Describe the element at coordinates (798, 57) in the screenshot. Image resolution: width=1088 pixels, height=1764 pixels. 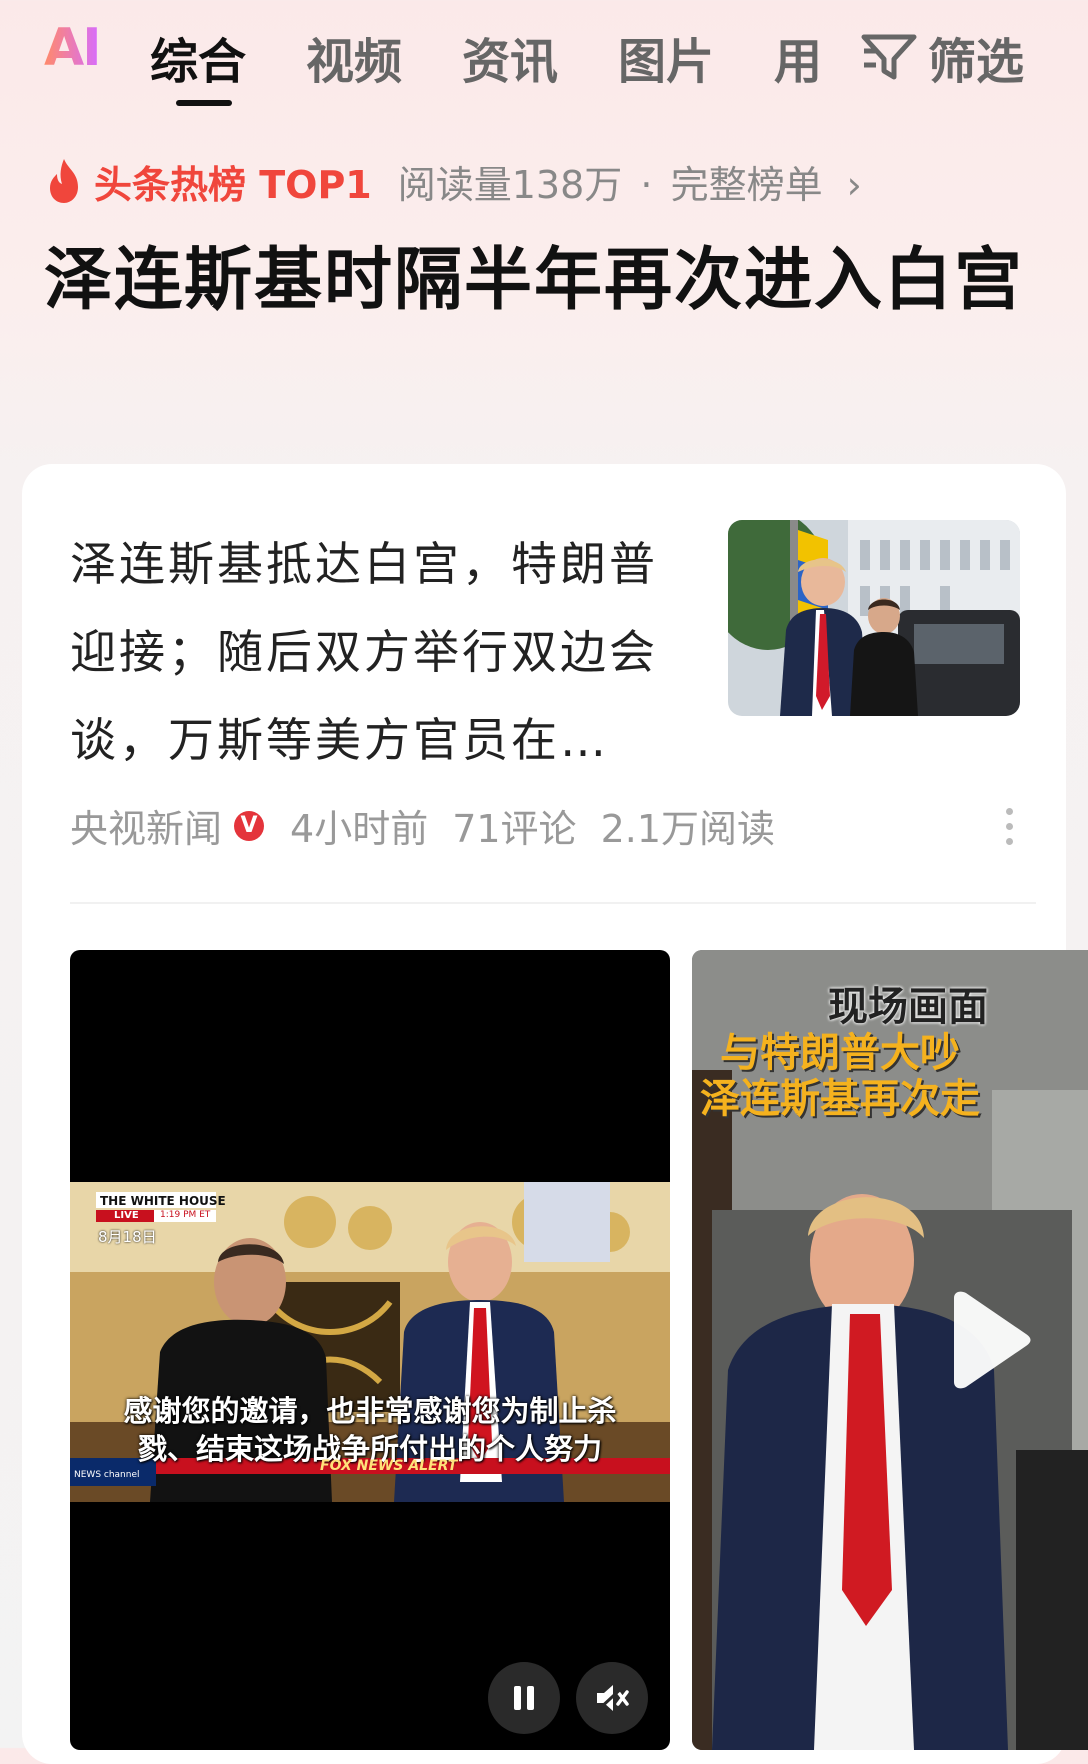
I see `tab-user: 用` at that location.